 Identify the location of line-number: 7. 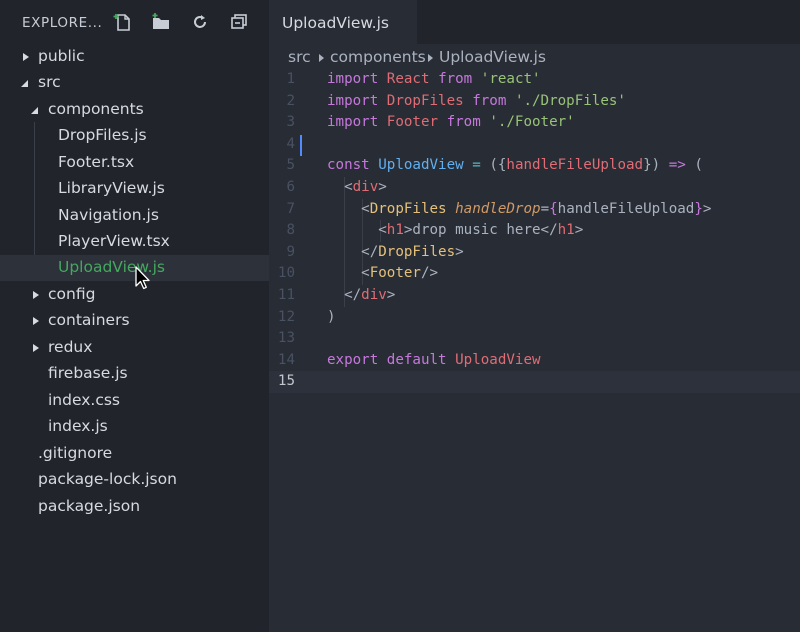
(290, 208).